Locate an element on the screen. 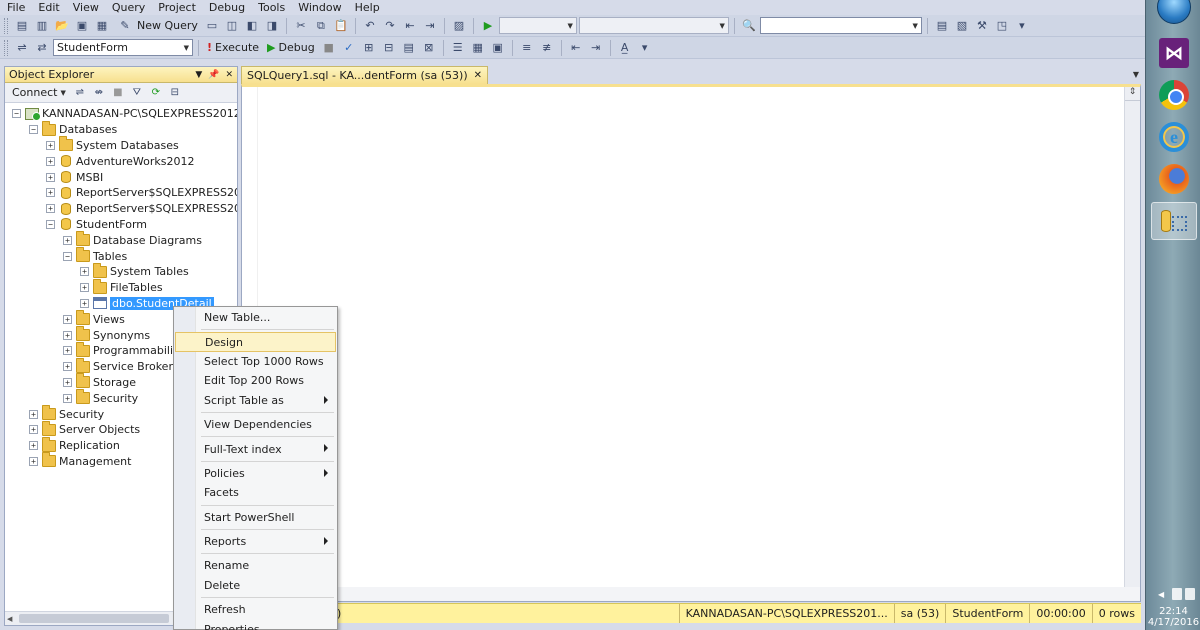  results-to-text-icon: ☰ is located at coordinates (458, 48).